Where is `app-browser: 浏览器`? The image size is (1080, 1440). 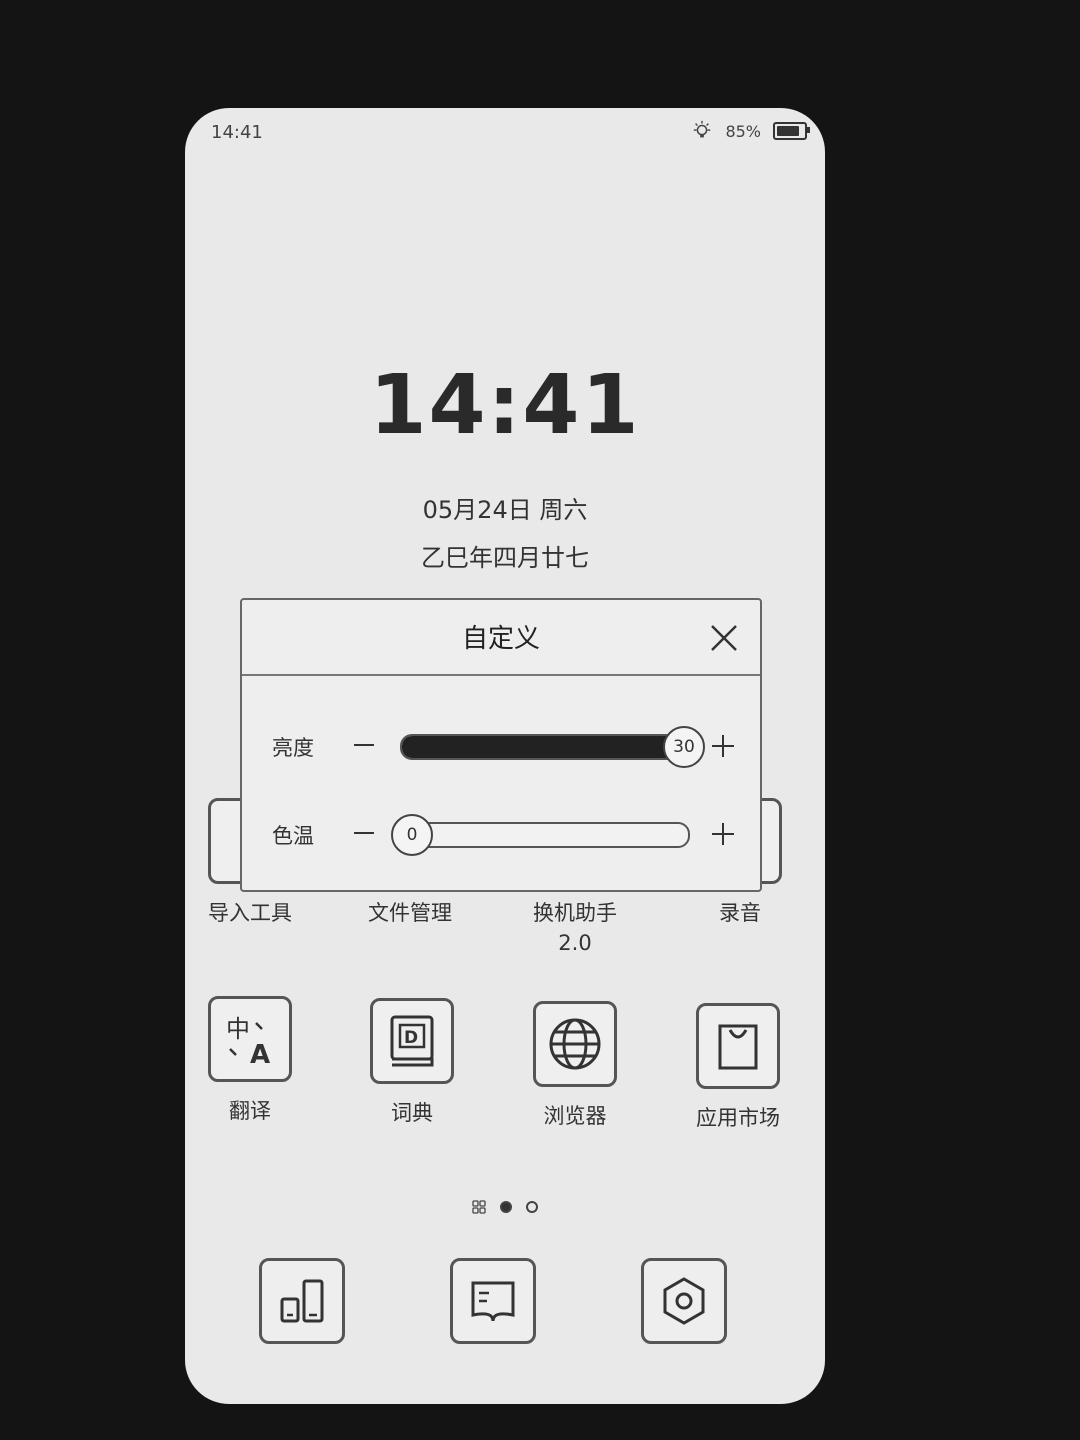 app-browser: 浏览器 is located at coordinates (575, 1066).